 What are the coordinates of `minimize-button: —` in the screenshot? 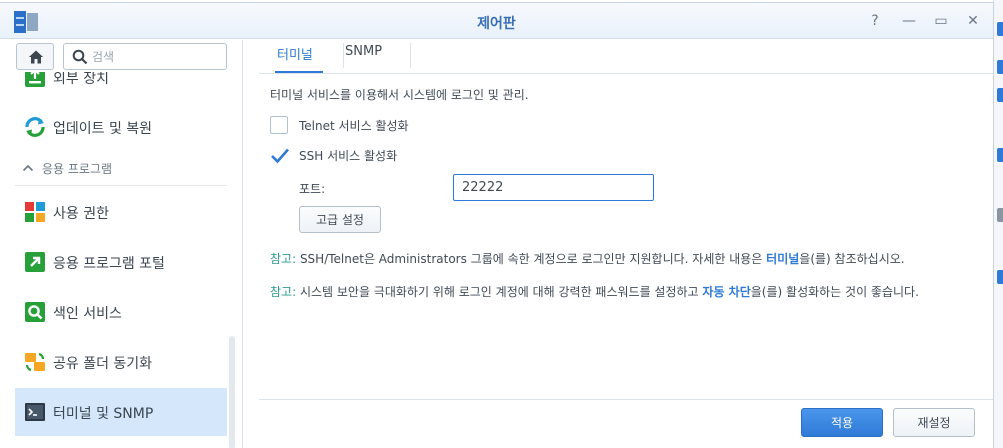 It's located at (909, 21).